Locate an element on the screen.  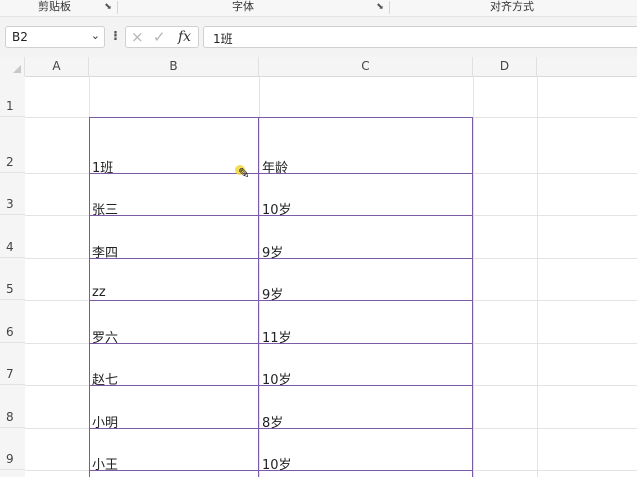
row-header-1: 1 is located at coordinates (12, 96).